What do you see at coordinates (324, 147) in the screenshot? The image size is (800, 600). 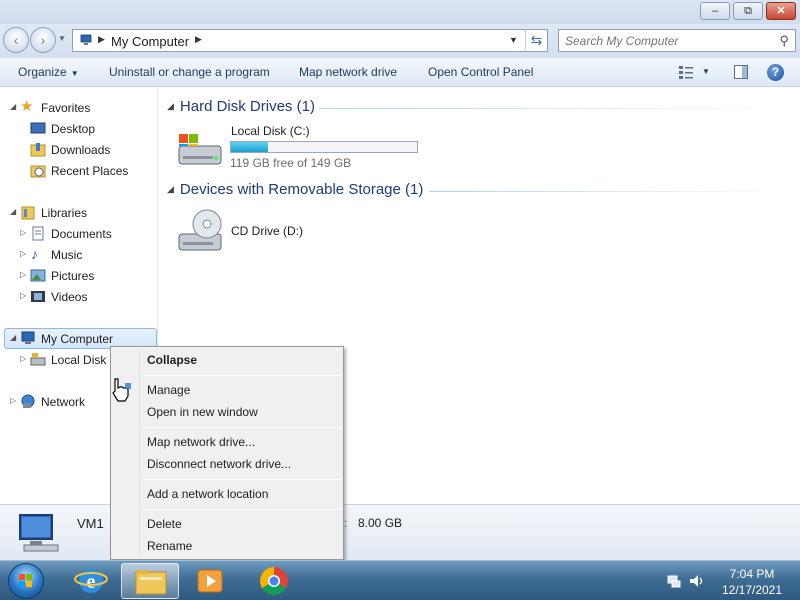 I see `drive-c-capacity-bar` at bounding box center [324, 147].